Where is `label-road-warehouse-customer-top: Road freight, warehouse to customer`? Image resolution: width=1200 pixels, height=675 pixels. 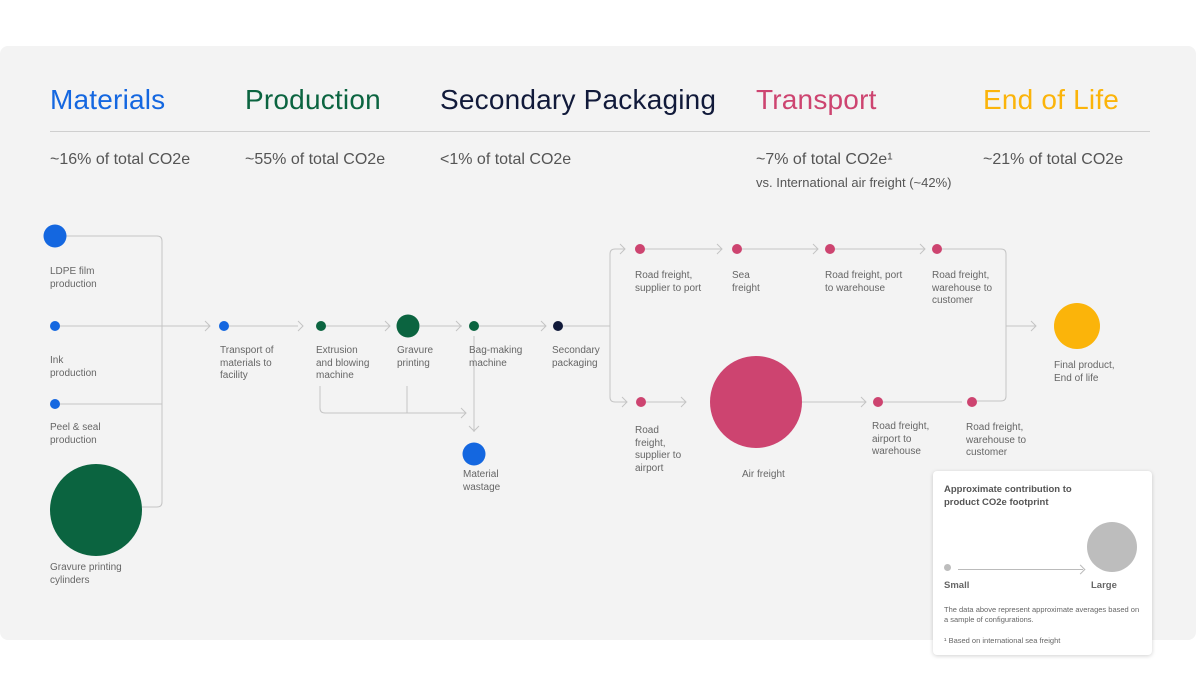 label-road-warehouse-customer-top: Road freight, warehouse to customer is located at coordinates (962, 288).